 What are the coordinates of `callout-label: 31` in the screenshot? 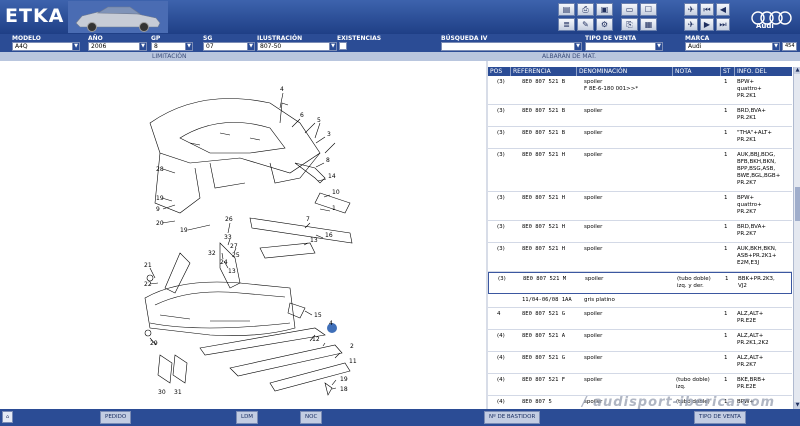 It's located at (178, 392).